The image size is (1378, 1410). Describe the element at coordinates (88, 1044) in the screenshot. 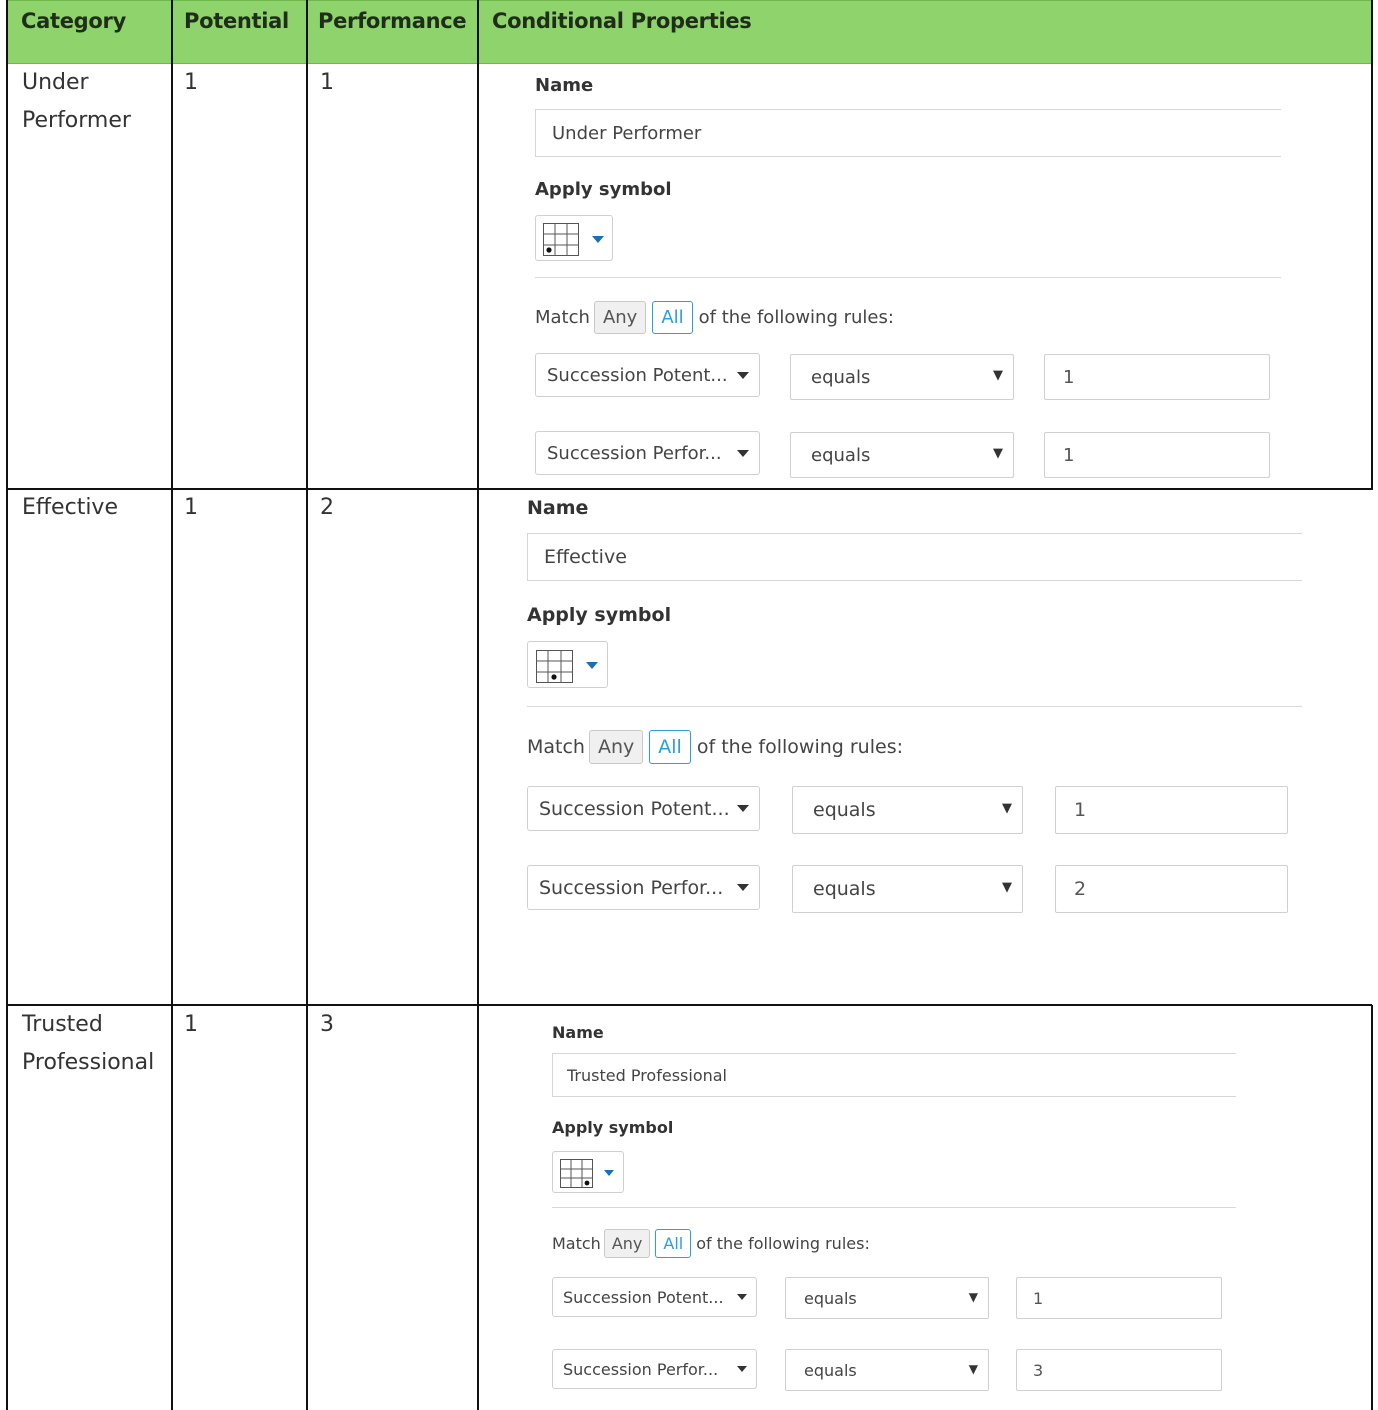

I see `category-cell: Trusted Professional` at that location.